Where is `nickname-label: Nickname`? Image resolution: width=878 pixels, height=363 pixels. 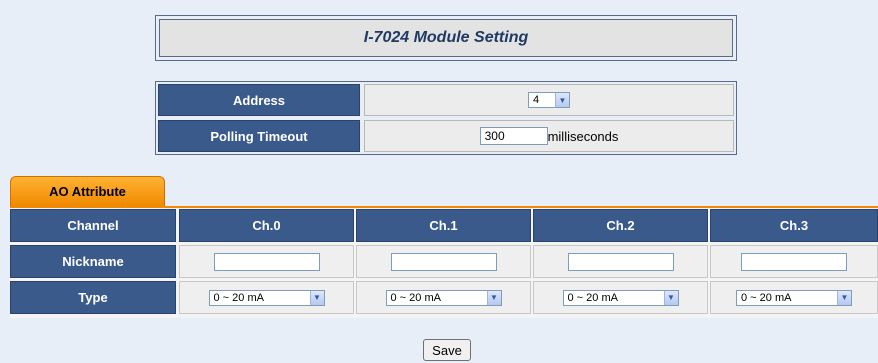 nickname-label: Nickname is located at coordinates (93, 261).